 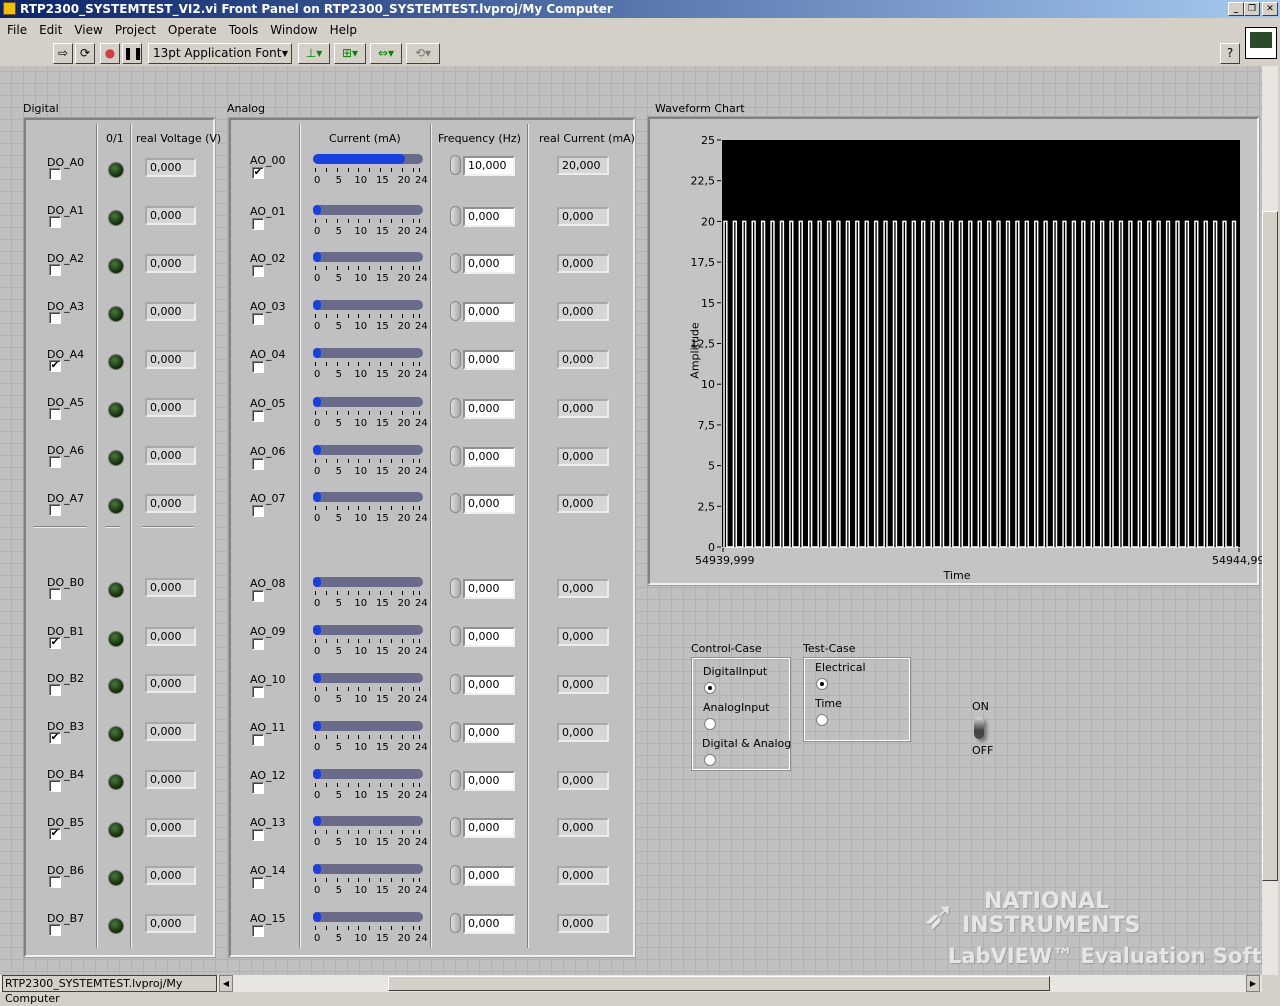 What do you see at coordinates (1230, 53) in the screenshot?
I see `context-help-button: ?` at bounding box center [1230, 53].